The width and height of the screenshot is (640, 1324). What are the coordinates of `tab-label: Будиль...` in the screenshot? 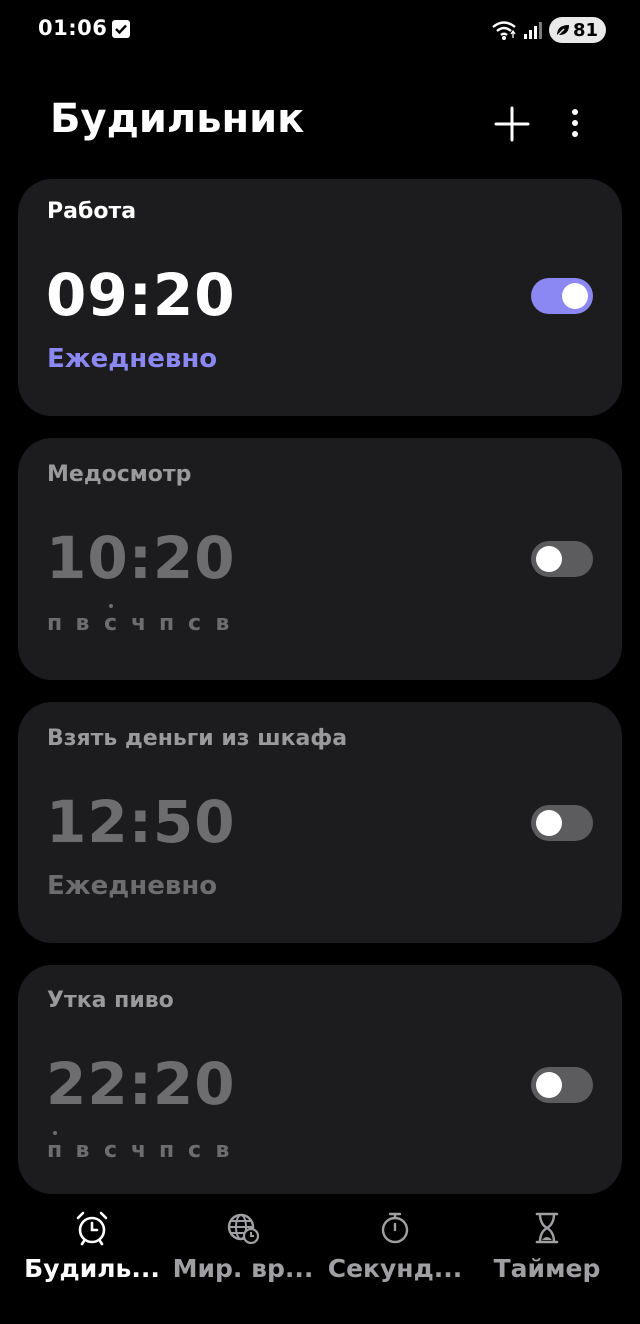 It's located at (92, 1268).